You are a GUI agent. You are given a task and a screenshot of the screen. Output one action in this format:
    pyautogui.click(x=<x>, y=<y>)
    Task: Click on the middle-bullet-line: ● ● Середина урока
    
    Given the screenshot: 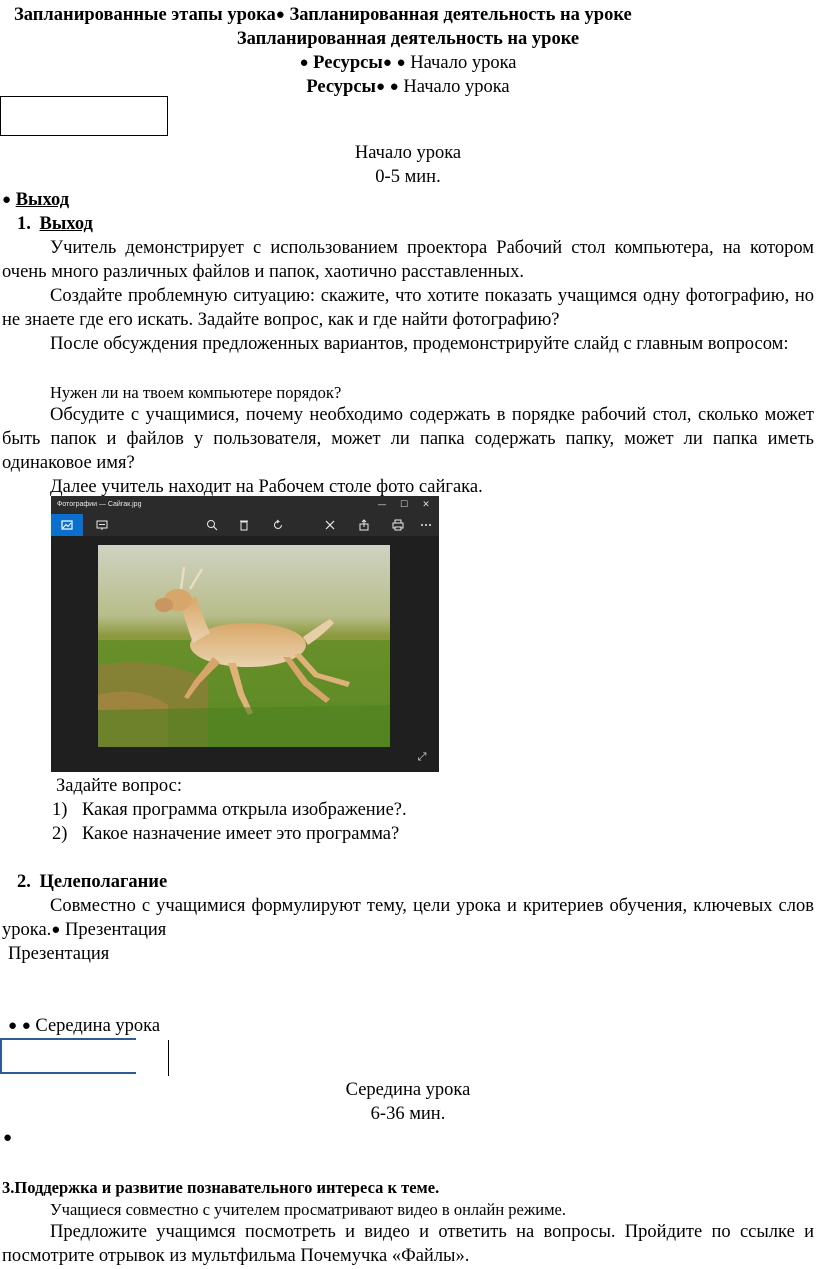 What is the action you would take?
    pyautogui.click(x=84, y=1026)
    